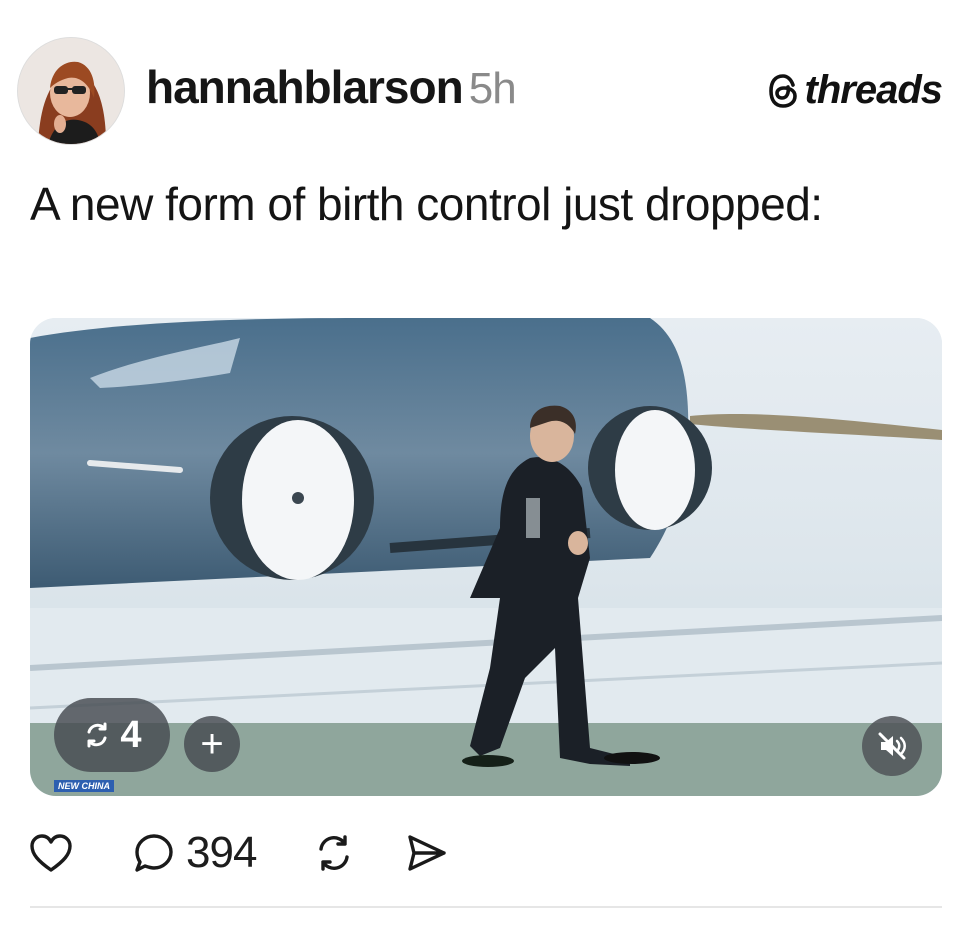 This screenshot has width=972, height=933. I want to click on avatar-image, so click(71, 91).